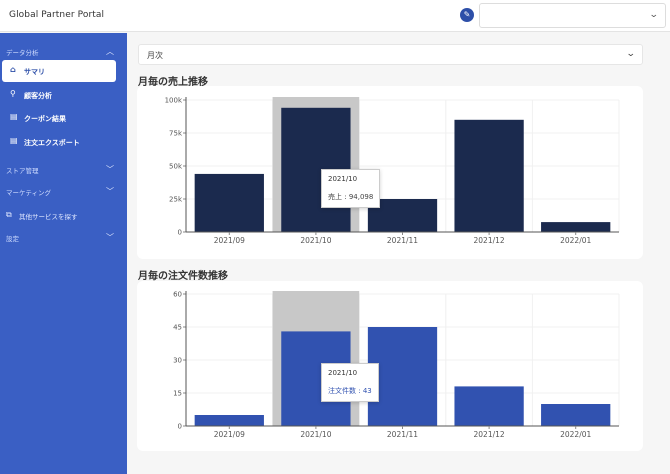 The height and width of the screenshot is (474, 670). Describe the element at coordinates (155, 55) in the screenshot. I see `period-select-value: 月次` at that location.